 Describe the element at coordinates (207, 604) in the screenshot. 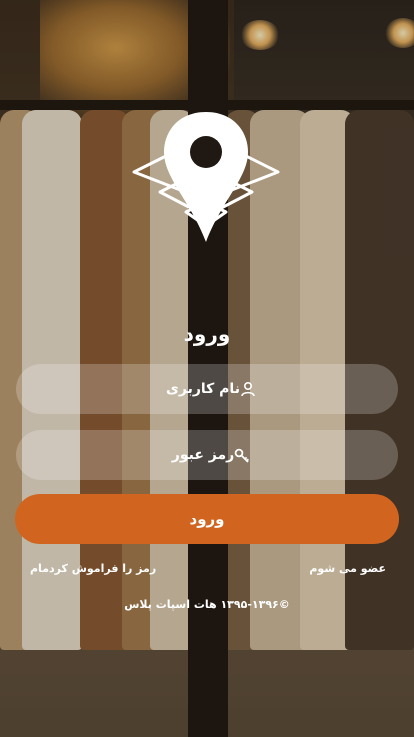

I see `copyright-text: ©۱۳۹۵-۱۳۹۶ هات اسپات پلاس` at that location.